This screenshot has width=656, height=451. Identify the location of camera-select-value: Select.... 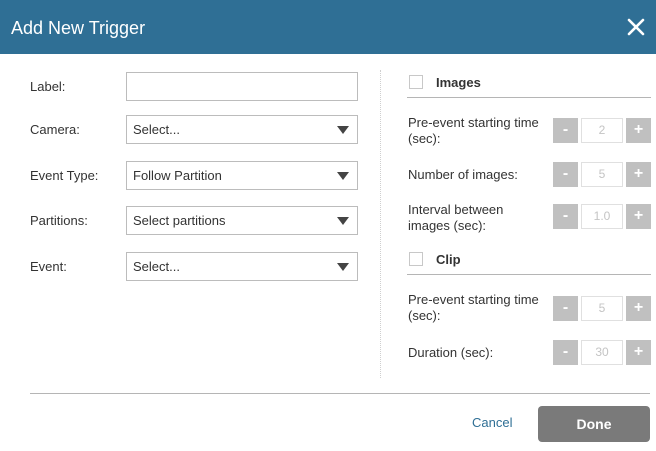
(156, 129).